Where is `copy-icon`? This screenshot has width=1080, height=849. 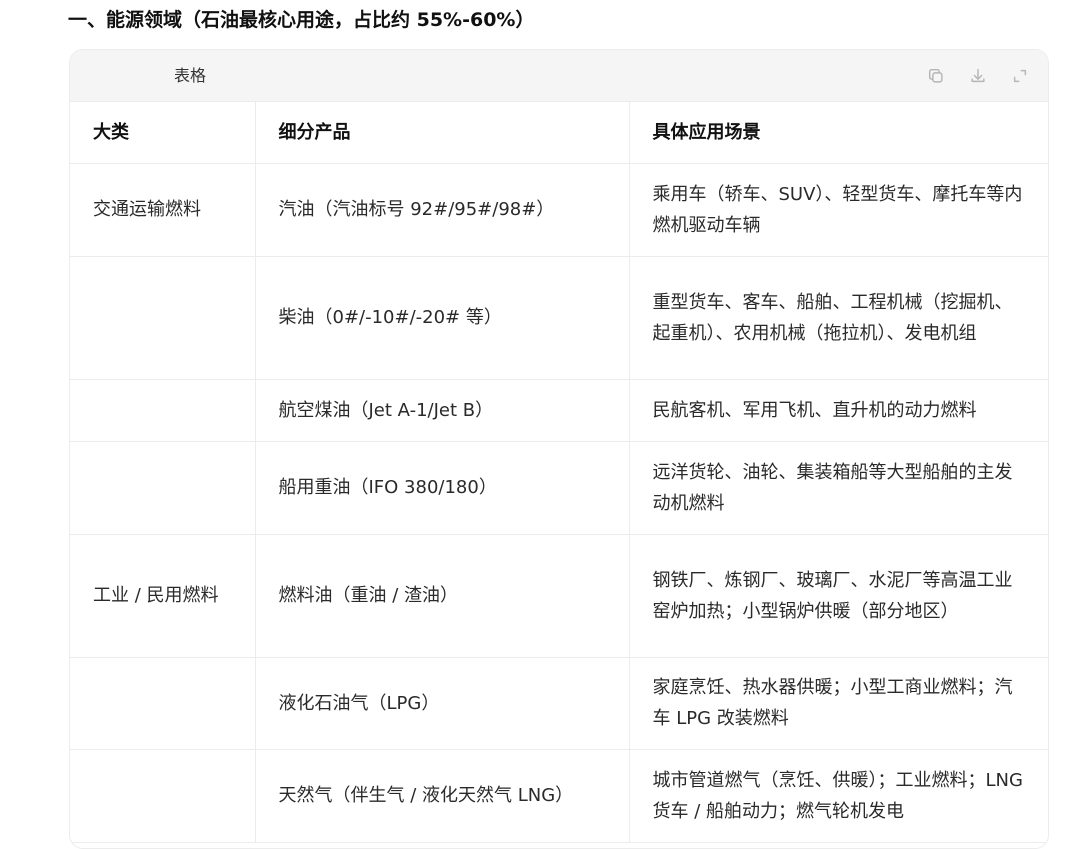 copy-icon is located at coordinates (936, 76).